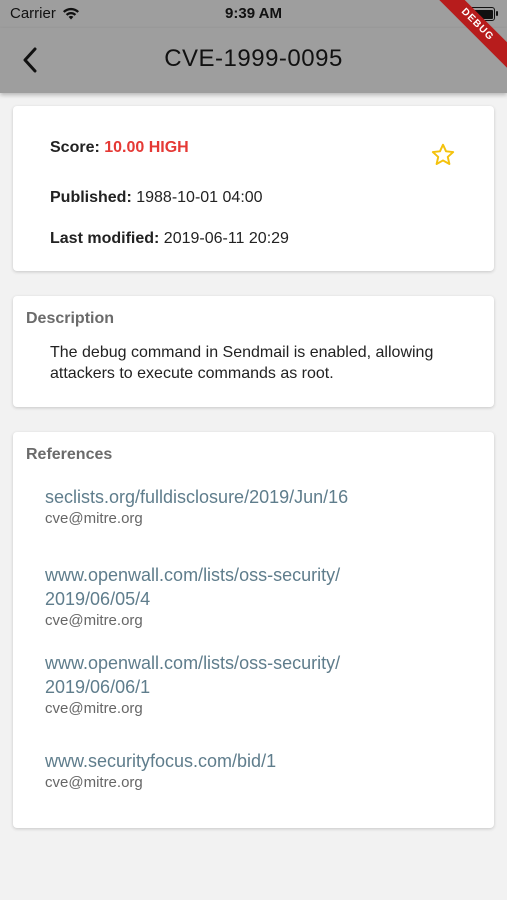 This screenshot has height=900, width=507. Describe the element at coordinates (91, 197) in the screenshot. I see `published-label: Published:` at that location.